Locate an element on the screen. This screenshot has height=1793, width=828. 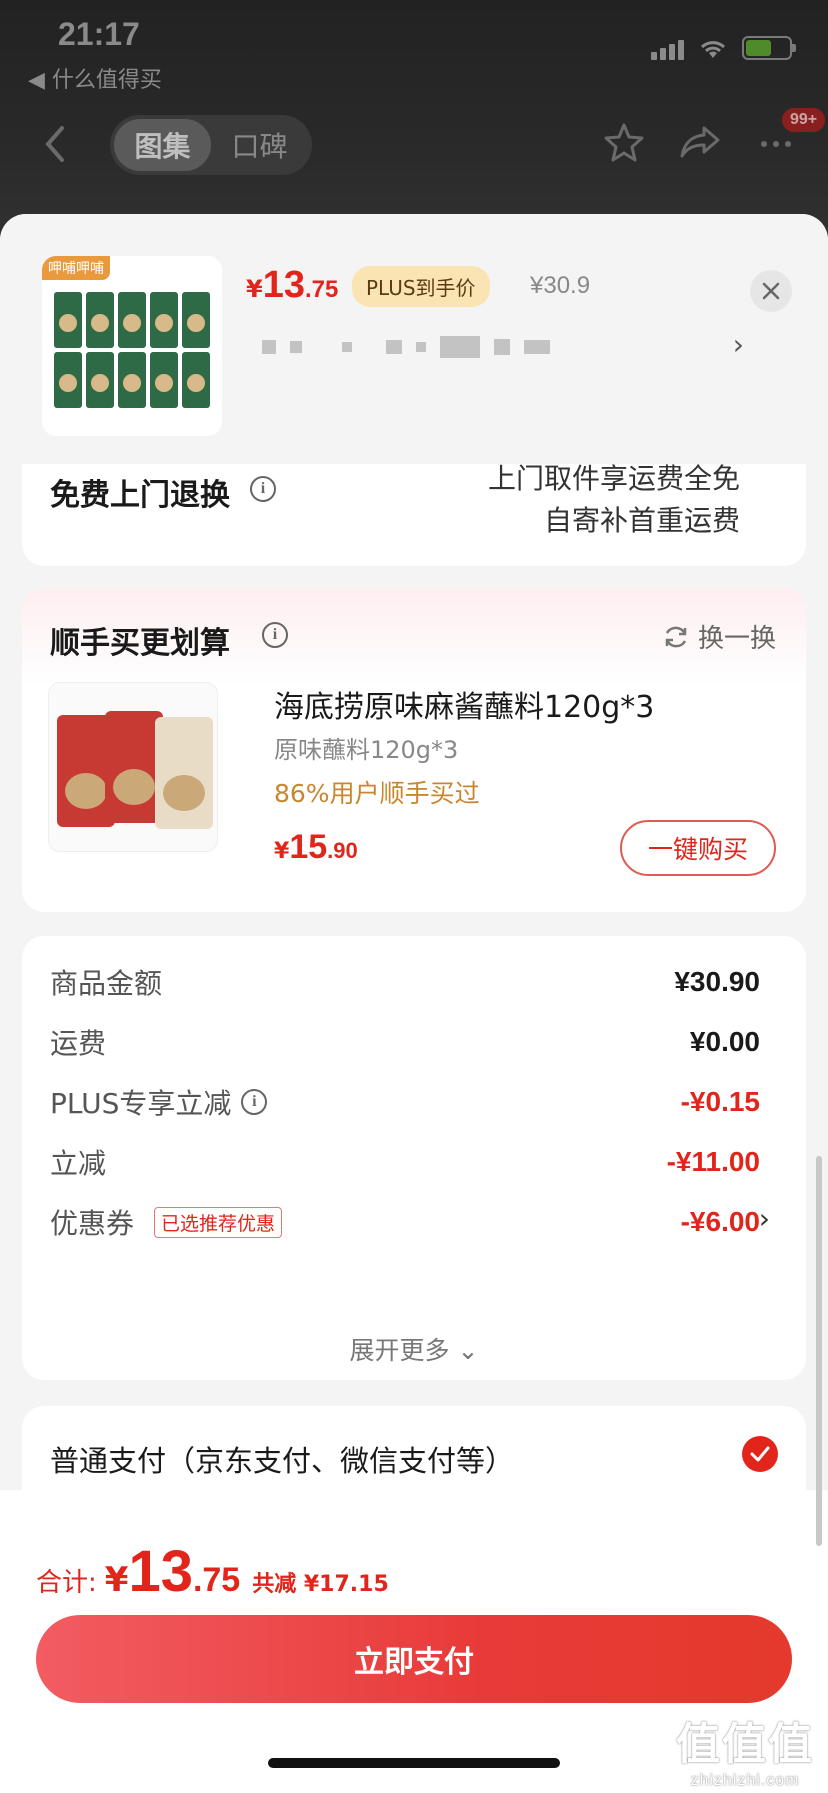
summary-label: 立减 is located at coordinates (78, 1163).